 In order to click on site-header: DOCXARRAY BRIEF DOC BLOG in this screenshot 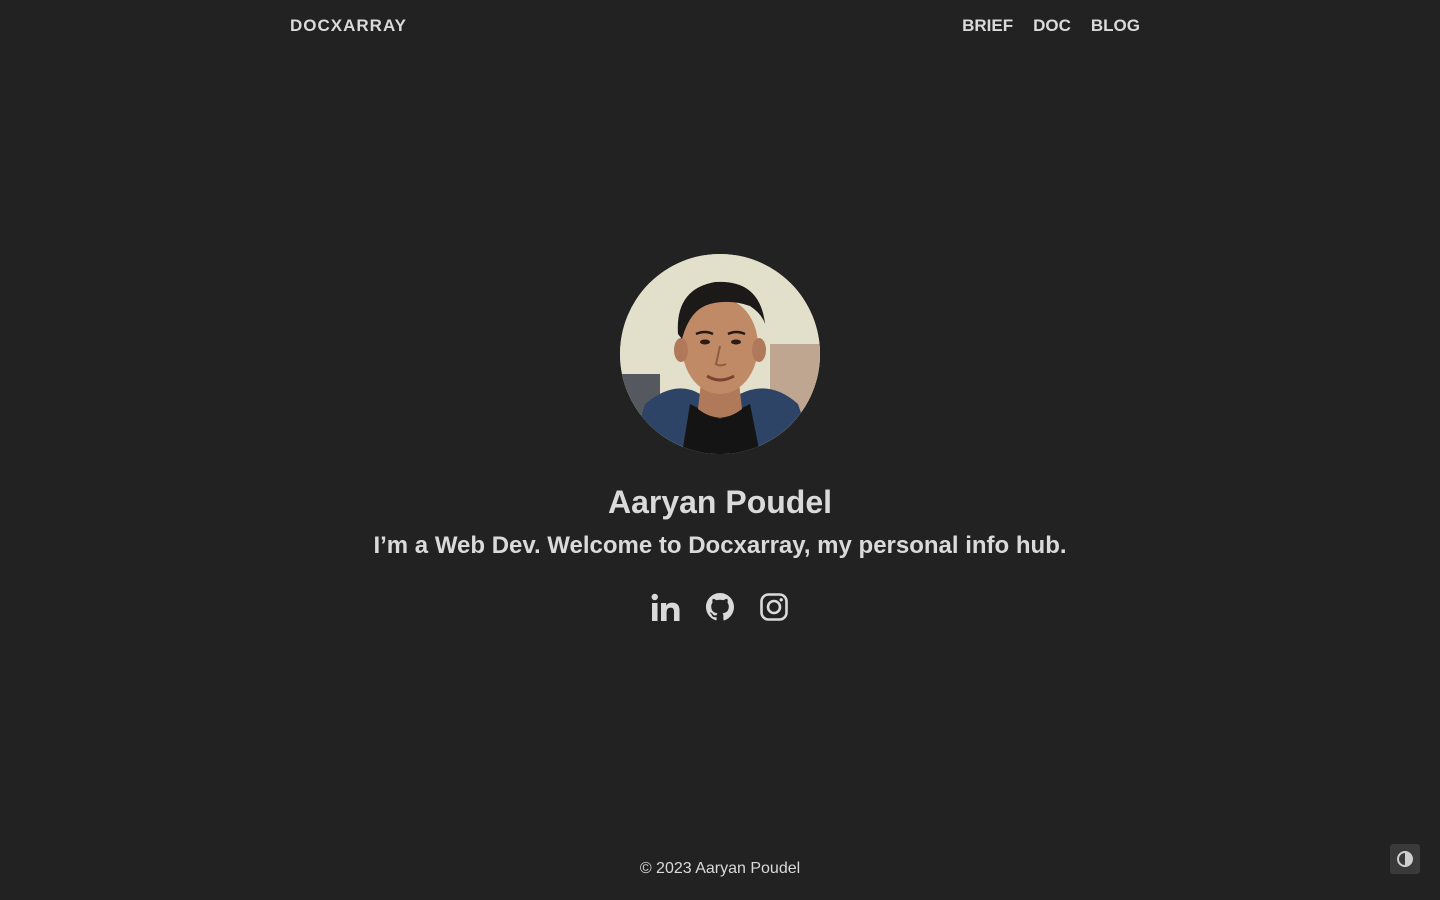, I will do `click(715, 26)`.